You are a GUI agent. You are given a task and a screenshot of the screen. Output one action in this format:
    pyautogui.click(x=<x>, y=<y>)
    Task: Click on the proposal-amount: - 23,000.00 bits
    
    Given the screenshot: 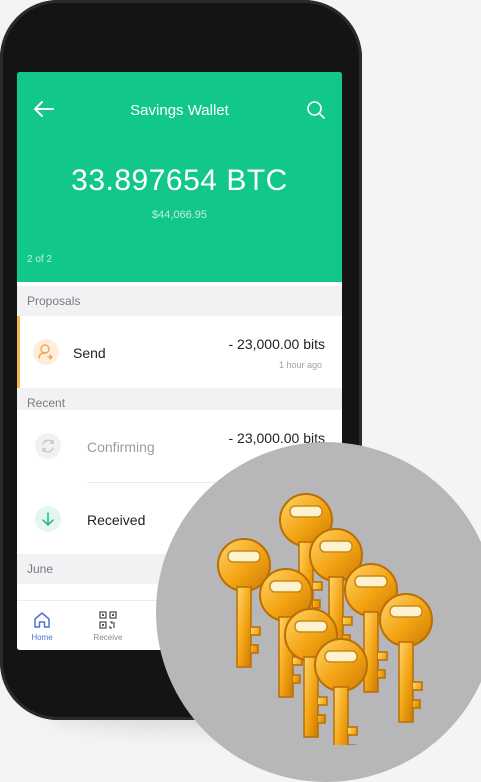 What is the action you would take?
    pyautogui.click(x=276, y=344)
    